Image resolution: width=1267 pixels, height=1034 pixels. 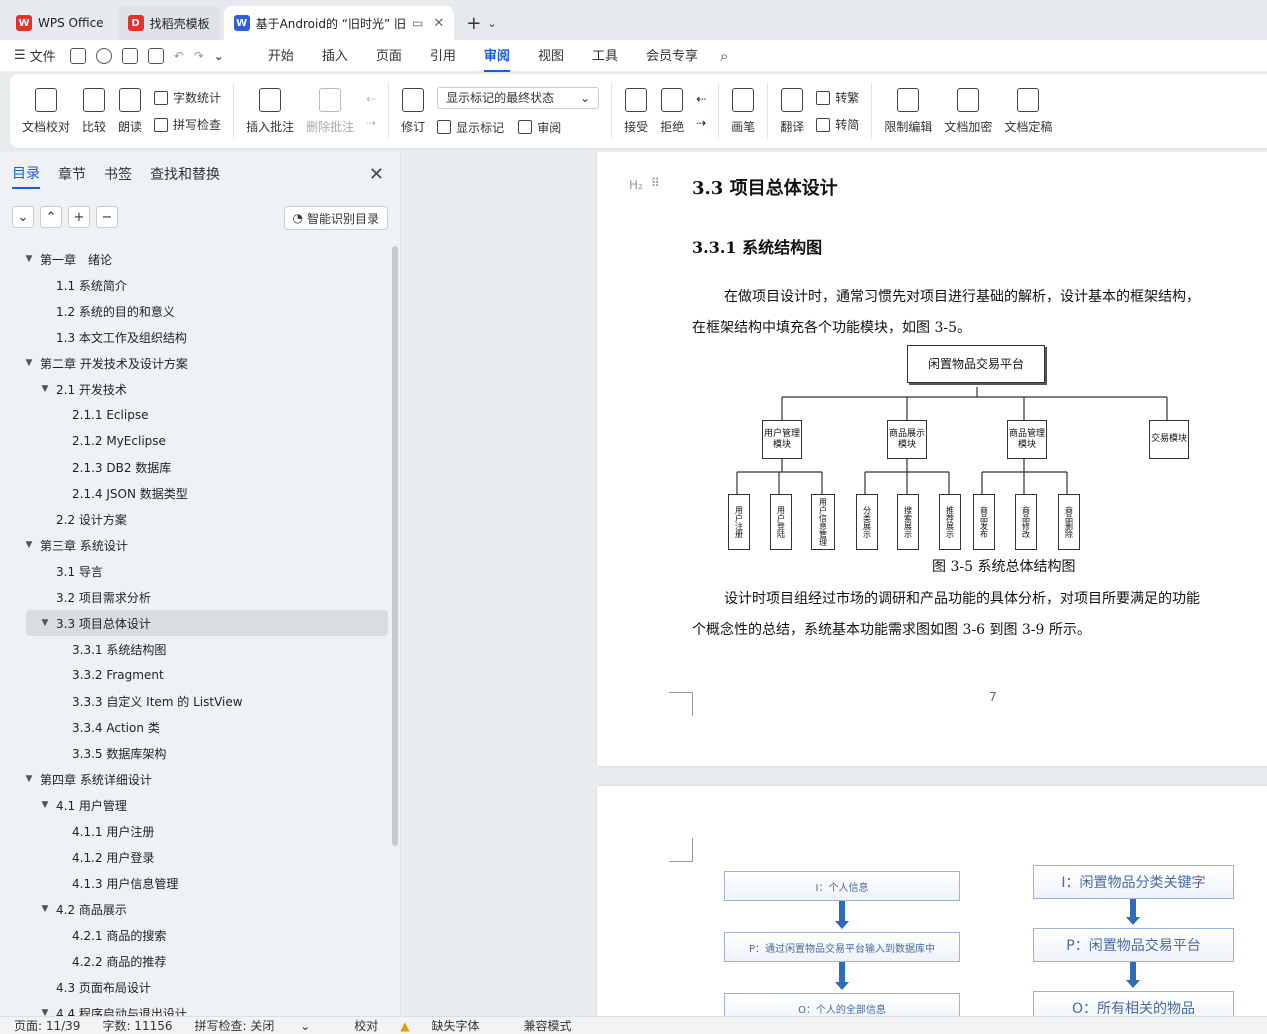 What do you see at coordinates (103, 55) in the screenshot?
I see `link-icon` at bounding box center [103, 55].